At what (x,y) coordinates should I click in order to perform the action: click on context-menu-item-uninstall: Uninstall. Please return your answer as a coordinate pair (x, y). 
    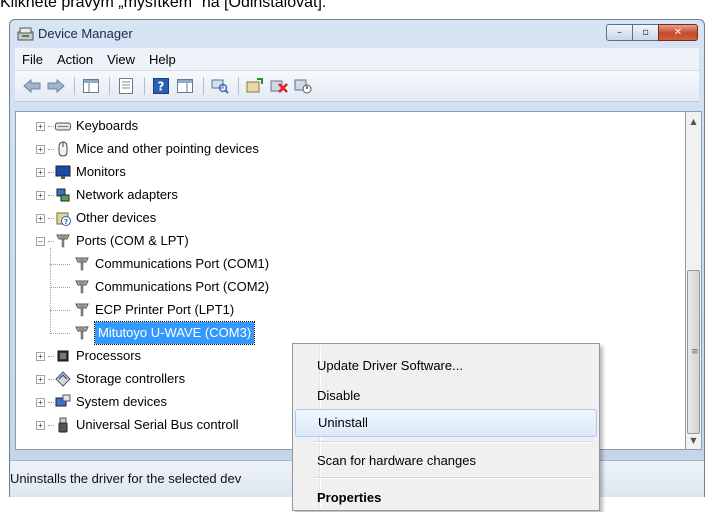
    Looking at the image, I should click on (446, 423).